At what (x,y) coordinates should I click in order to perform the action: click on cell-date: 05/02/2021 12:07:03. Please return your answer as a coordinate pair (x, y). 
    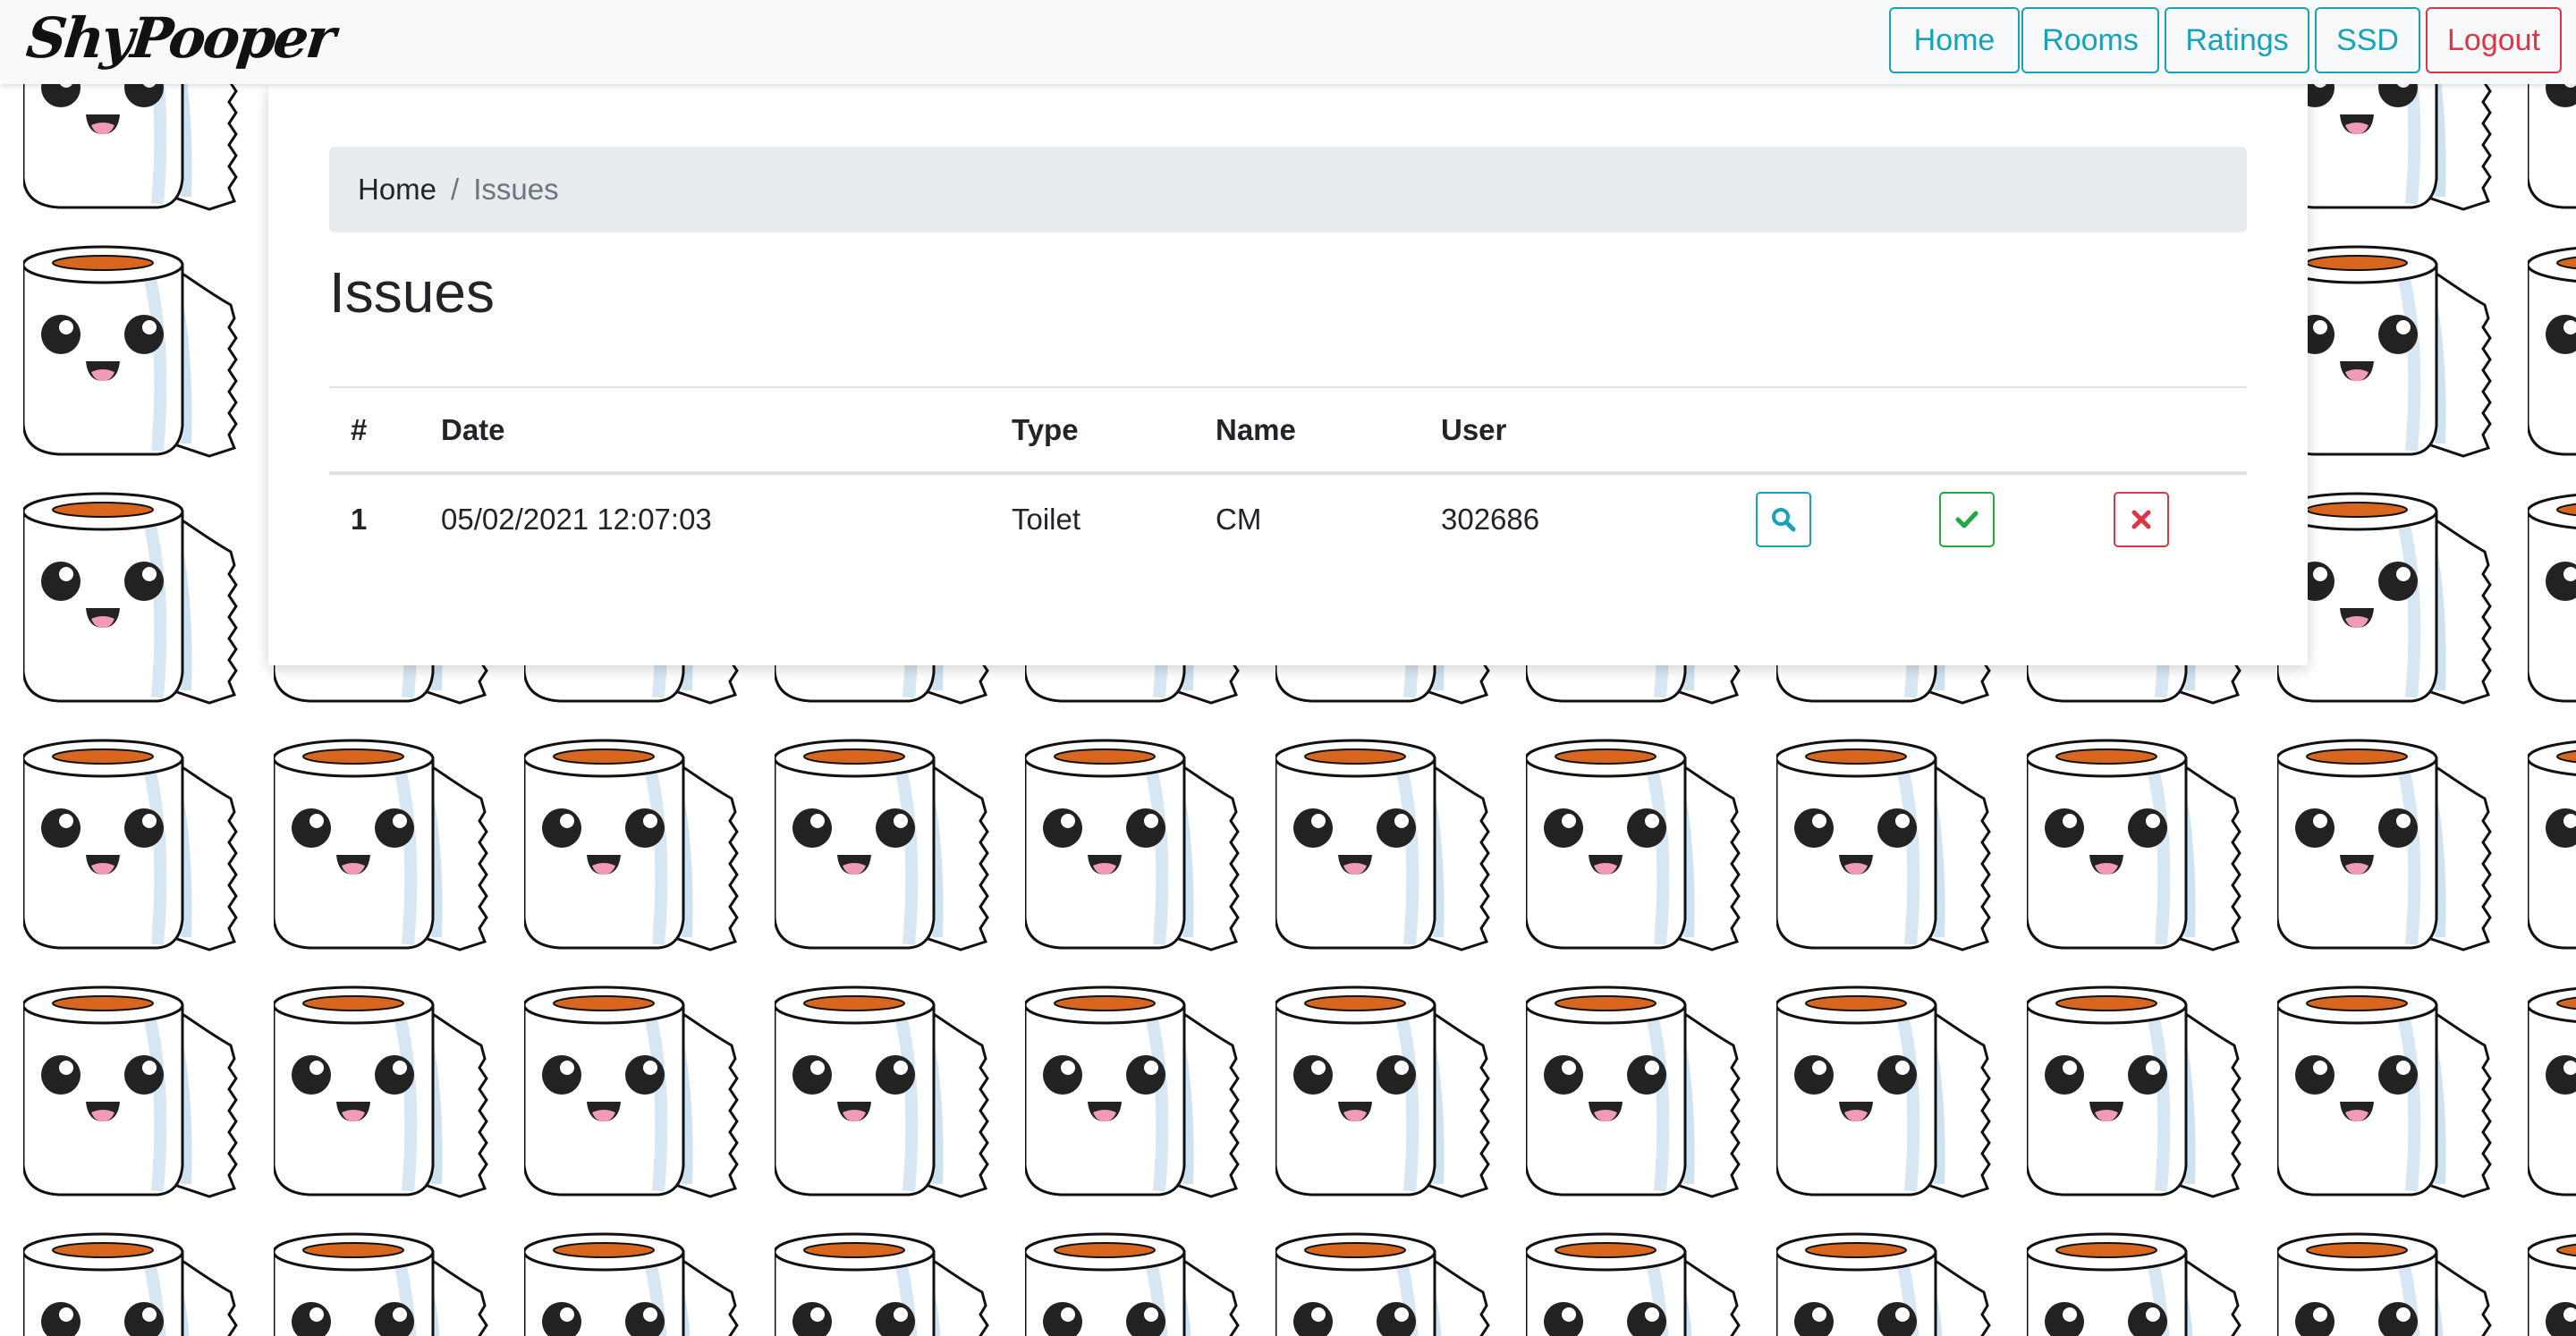
    Looking at the image, I should click on (576, 520).